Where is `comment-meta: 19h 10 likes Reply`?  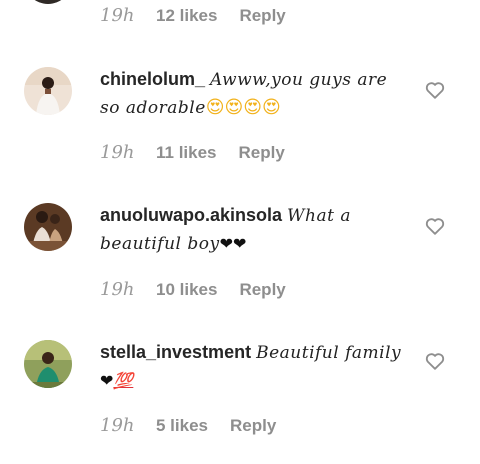
comment-meta: 19h 10 likes Reply is located at coordinates (193, 289).